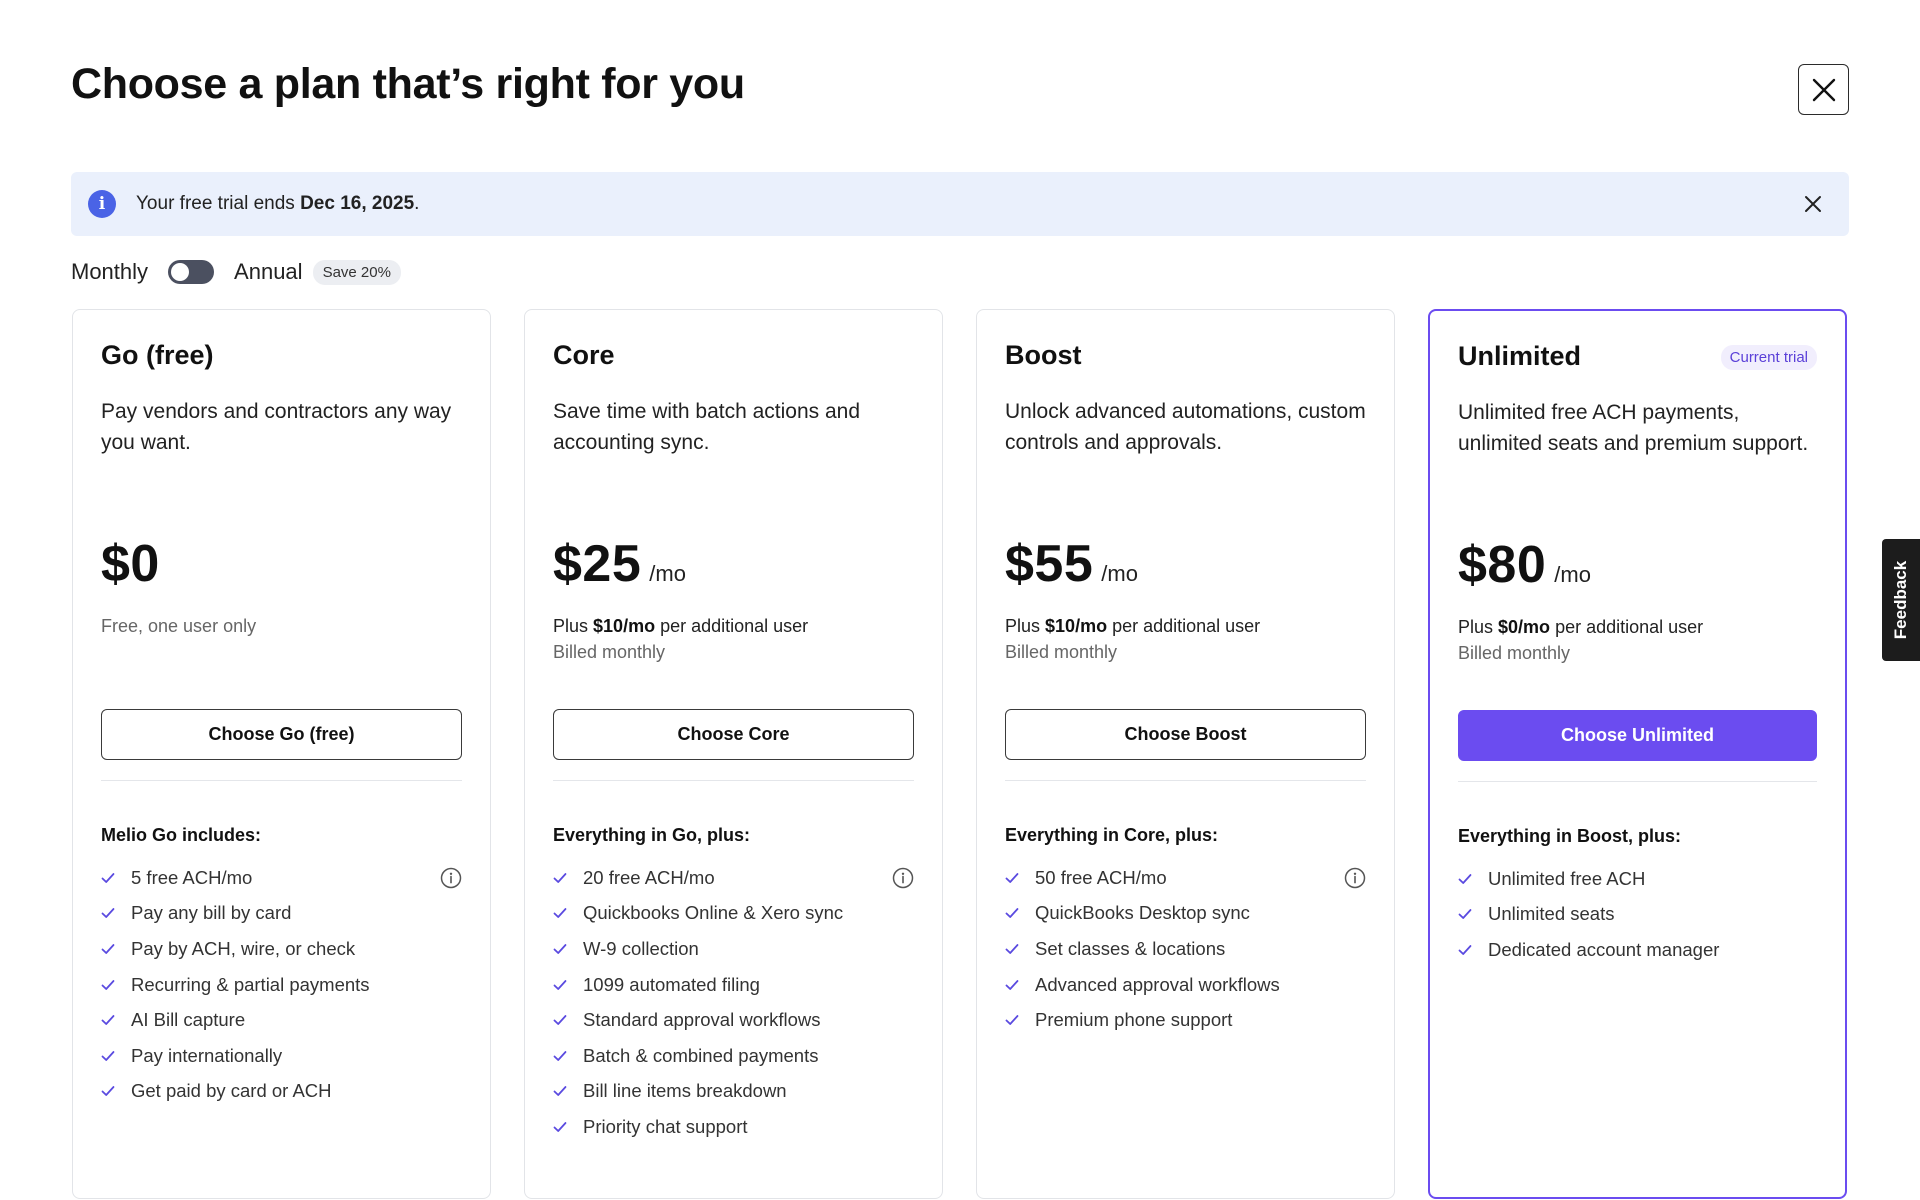  Describe the element at coordinates (665, 1126) in the screenshot. I see `feature-label: Priority chat support` at that location.